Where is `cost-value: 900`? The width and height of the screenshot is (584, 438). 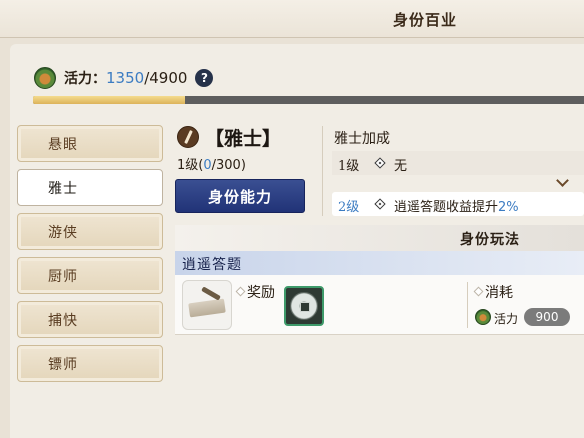
cost-value: 900 is located at coordinates (547, 317).